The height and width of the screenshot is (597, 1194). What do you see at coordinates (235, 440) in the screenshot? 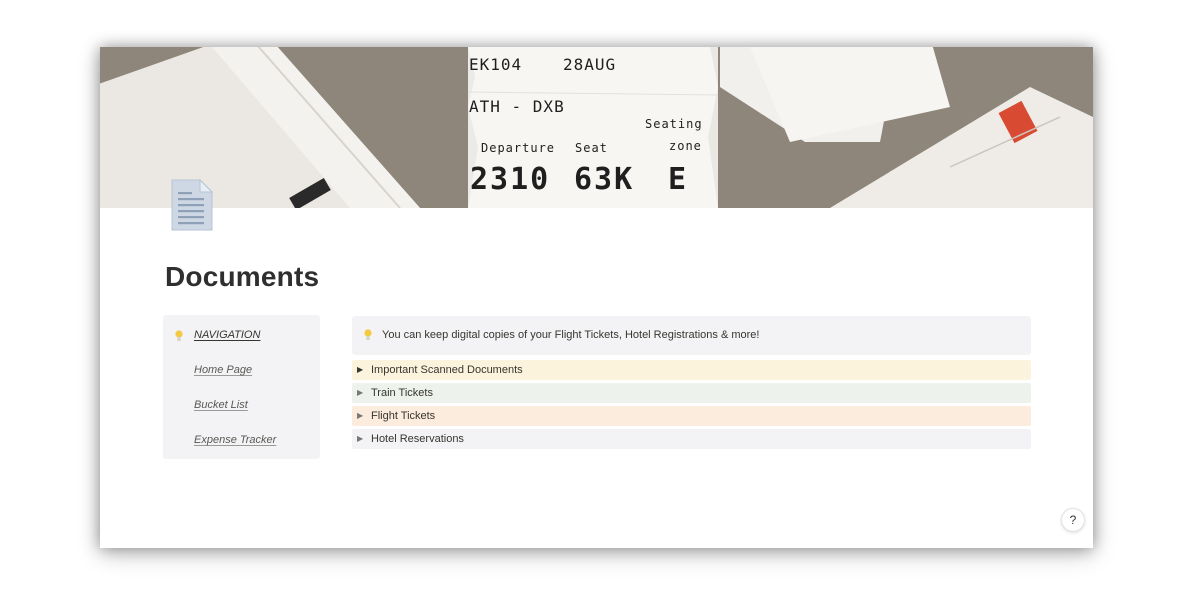
I see `nav-link-expense-tracker: Expense Tracker` at bounding box center [235, 440].